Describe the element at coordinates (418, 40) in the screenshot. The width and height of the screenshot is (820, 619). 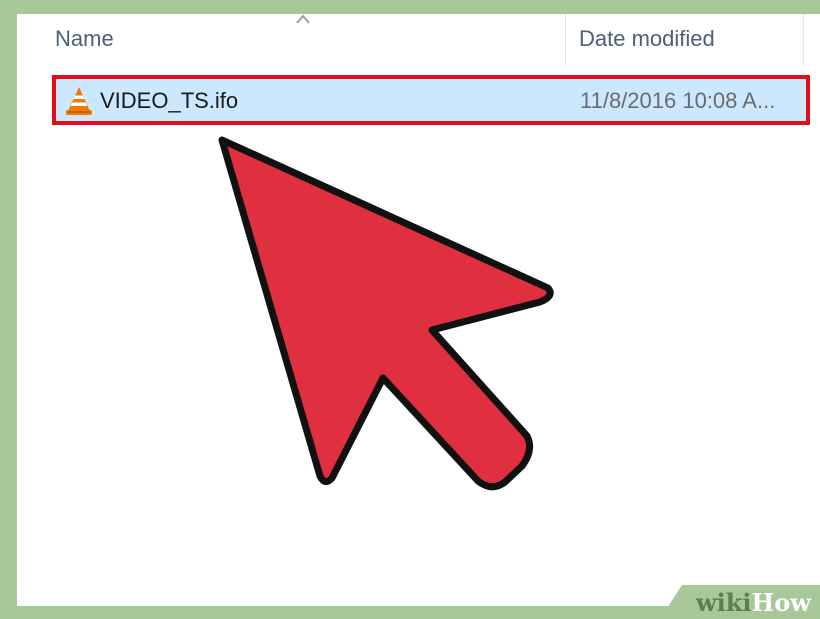
I see `column-header-row: Name Date modified` at that location.